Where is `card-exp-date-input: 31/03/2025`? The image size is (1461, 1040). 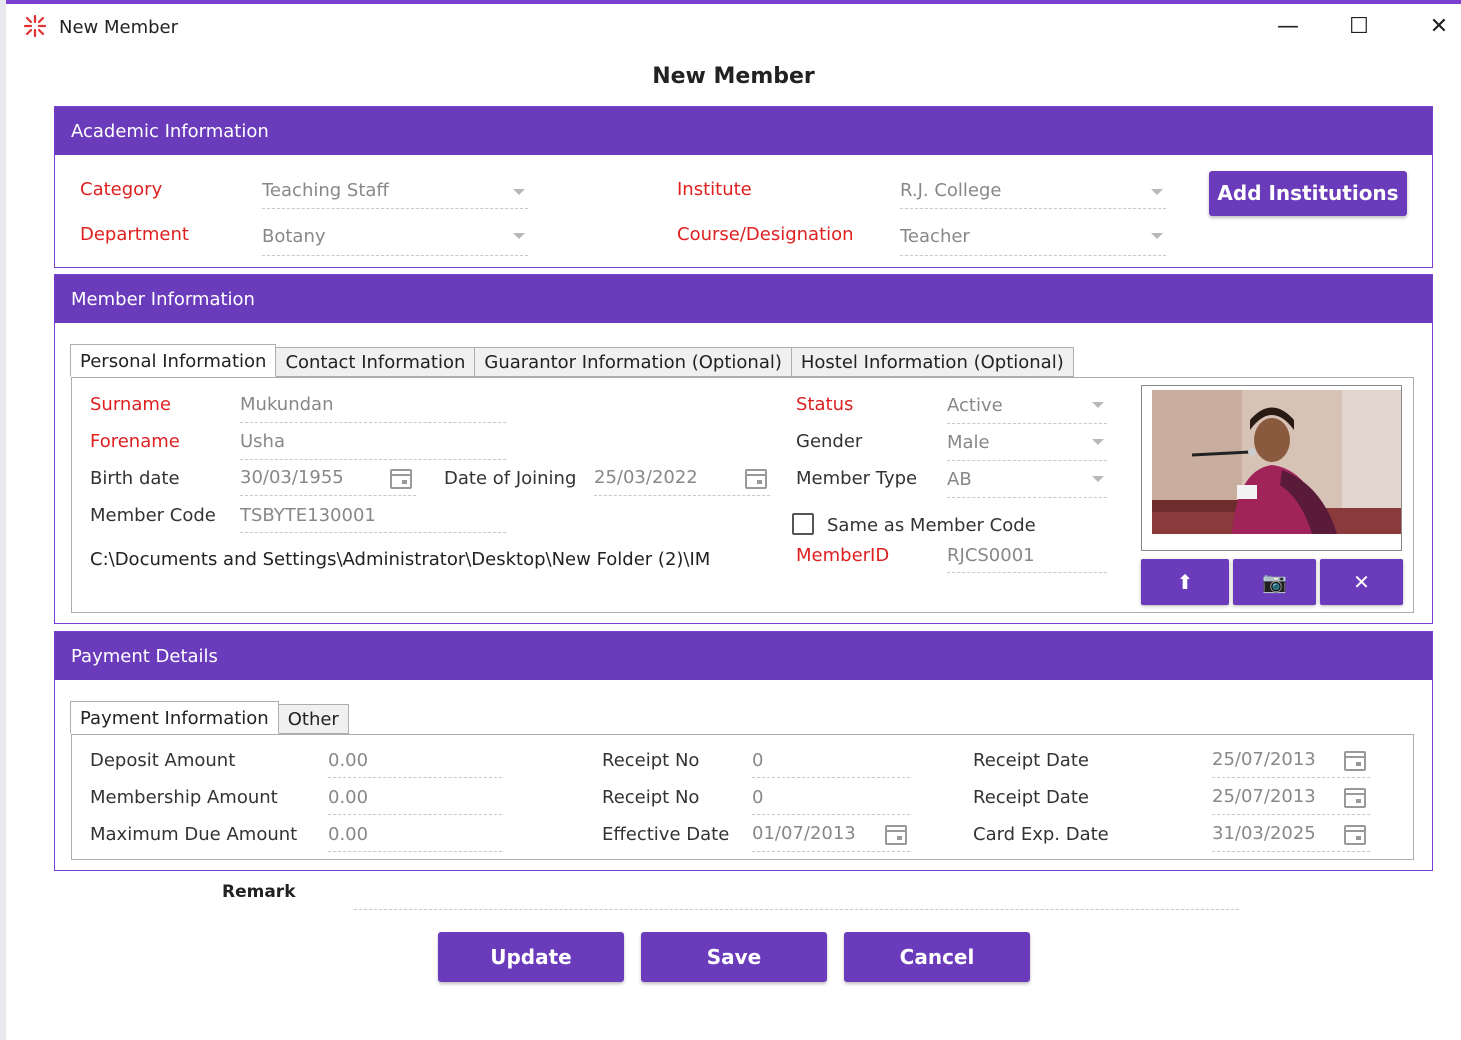 card-exp-date-input: 31/03/2025 is located at coordinates (1264, 833).